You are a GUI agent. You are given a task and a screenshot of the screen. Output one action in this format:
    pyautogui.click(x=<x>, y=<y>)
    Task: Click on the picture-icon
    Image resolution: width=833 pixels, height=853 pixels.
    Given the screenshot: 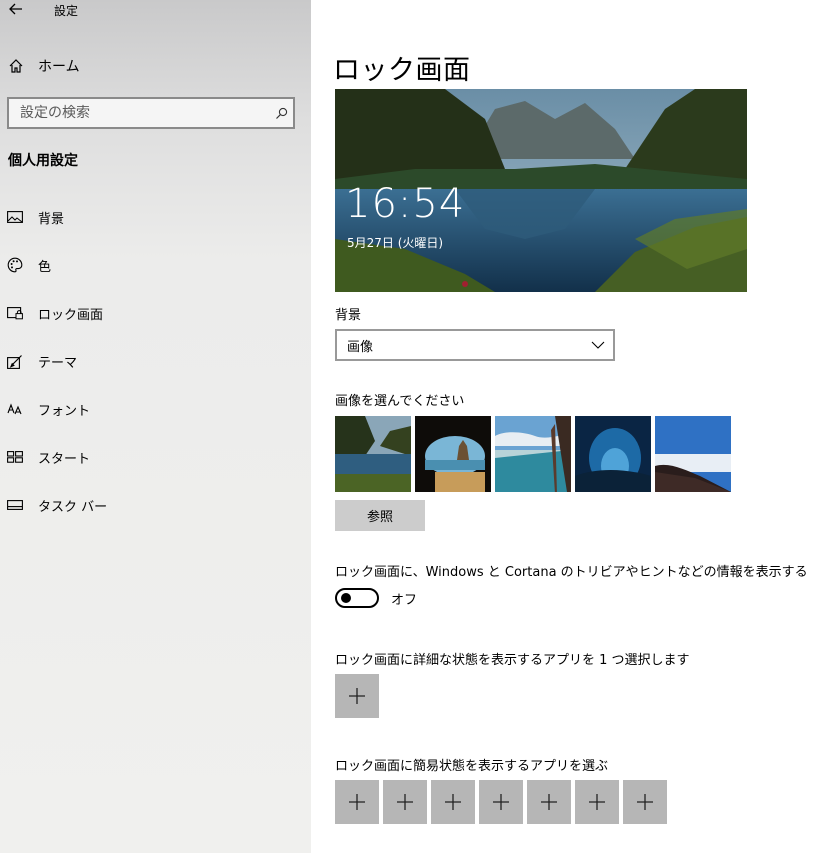 What is the action you would take?
    pyautogui.click(x=15, y=217)
    